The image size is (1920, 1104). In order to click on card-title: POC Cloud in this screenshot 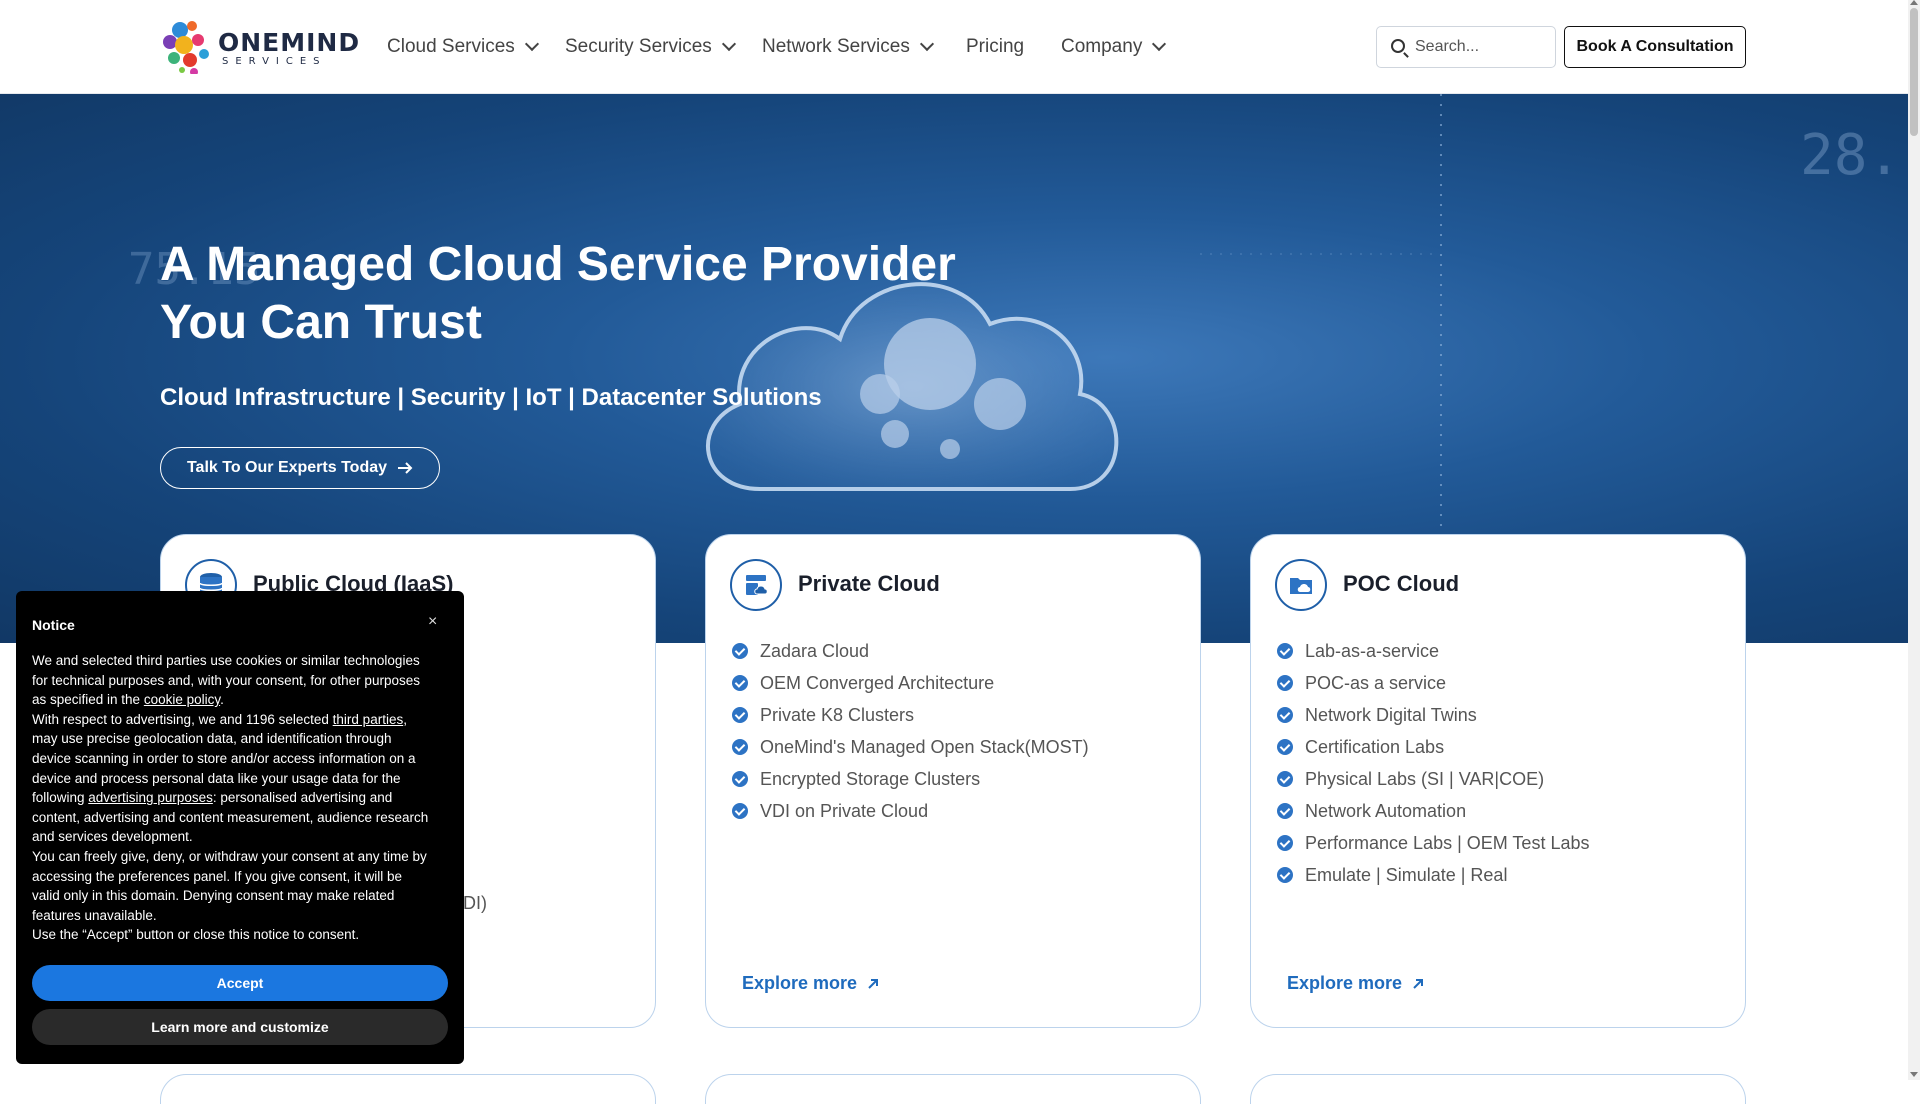, I will do `click(1401, 583)`.